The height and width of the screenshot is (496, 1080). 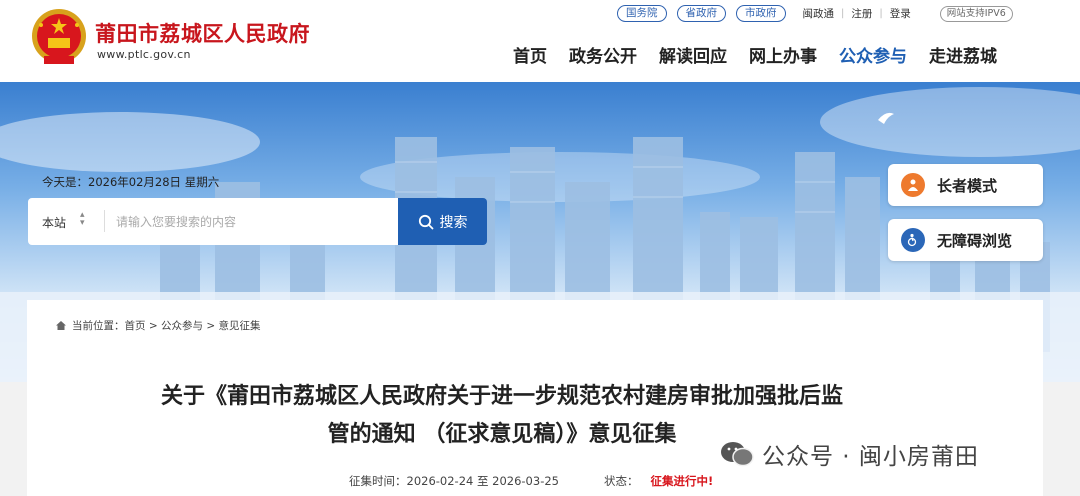 What do you see at coordinates (642, 13) in the screenshot?
I see `link-state-council: 国务院` at bounding box center [642, 13].